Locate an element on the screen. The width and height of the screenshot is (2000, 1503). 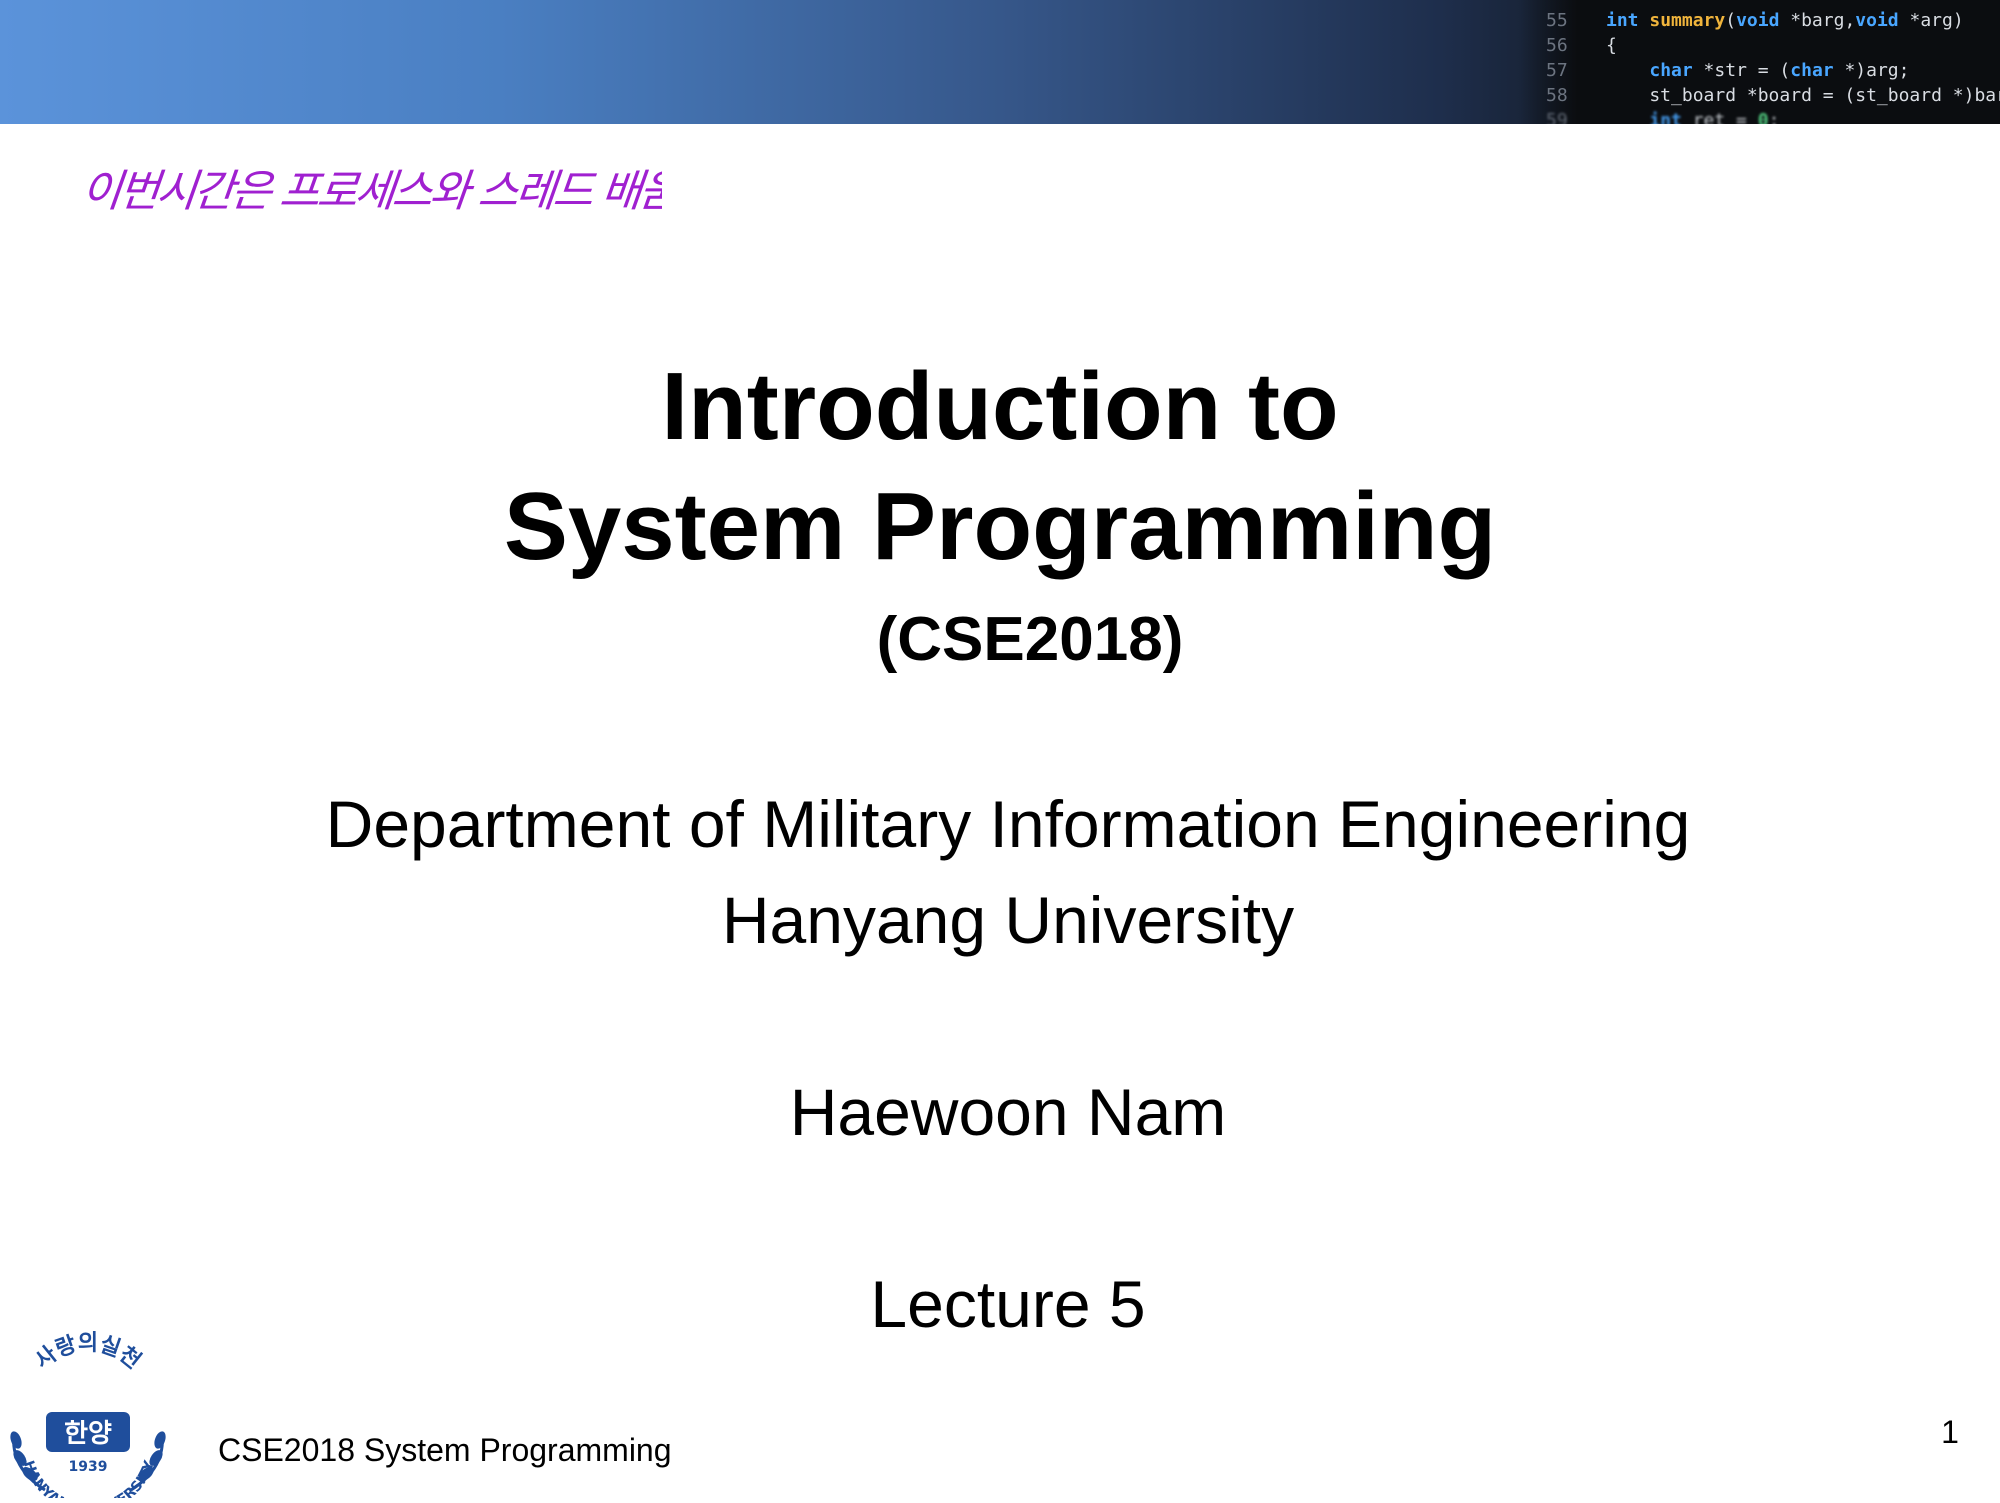
code-line: 57 char *str = (char *)arg; is located at coordinates (1760, 70).